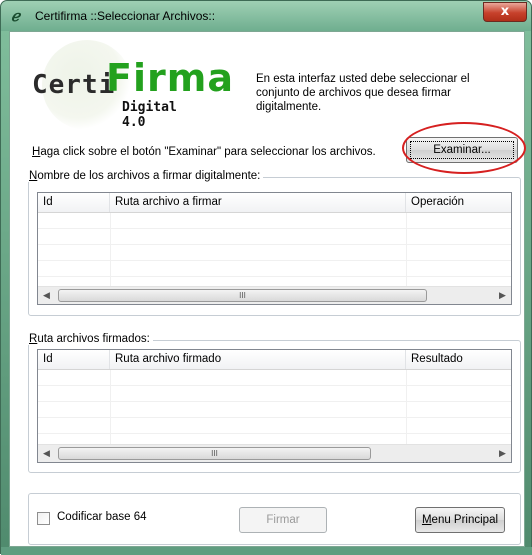  What do you see at coordinates (170, 78) in the screenshot?
I see `logo-firma-text: Firma` at bounding box center [170, 78].